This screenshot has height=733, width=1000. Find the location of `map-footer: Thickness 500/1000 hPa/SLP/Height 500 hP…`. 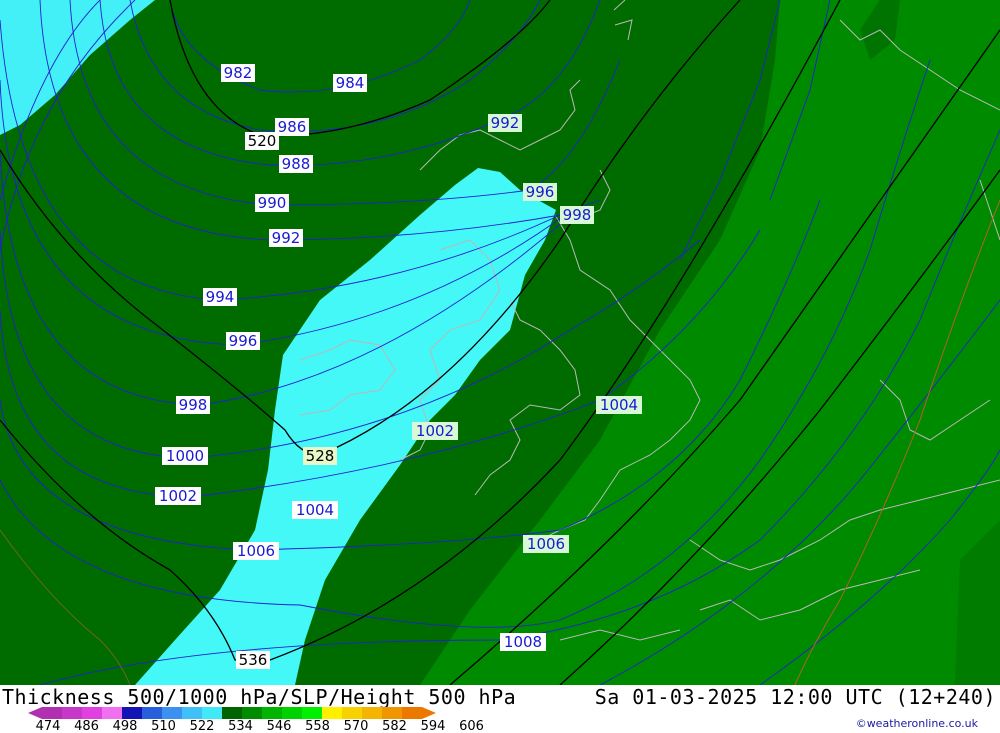

map-footer: Thickness 500/1000 hPa/SLP/Height 500 hP… is located at coordinates (500, 709).